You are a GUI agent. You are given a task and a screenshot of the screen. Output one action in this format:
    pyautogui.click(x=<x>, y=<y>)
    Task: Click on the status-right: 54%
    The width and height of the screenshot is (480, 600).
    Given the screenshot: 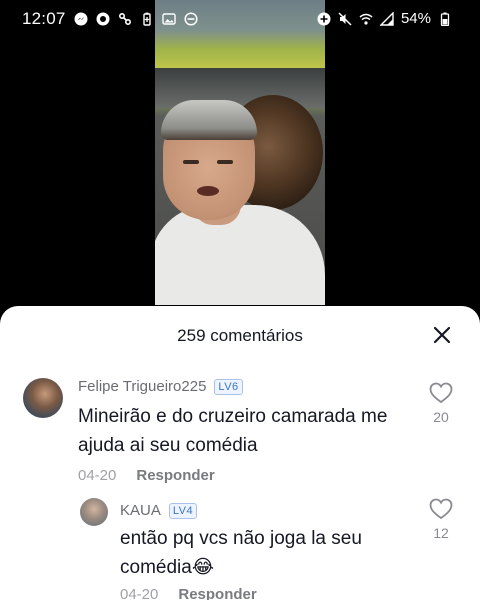 What is the action you would take?
    pyautogui.click(x=384, y=18)
    